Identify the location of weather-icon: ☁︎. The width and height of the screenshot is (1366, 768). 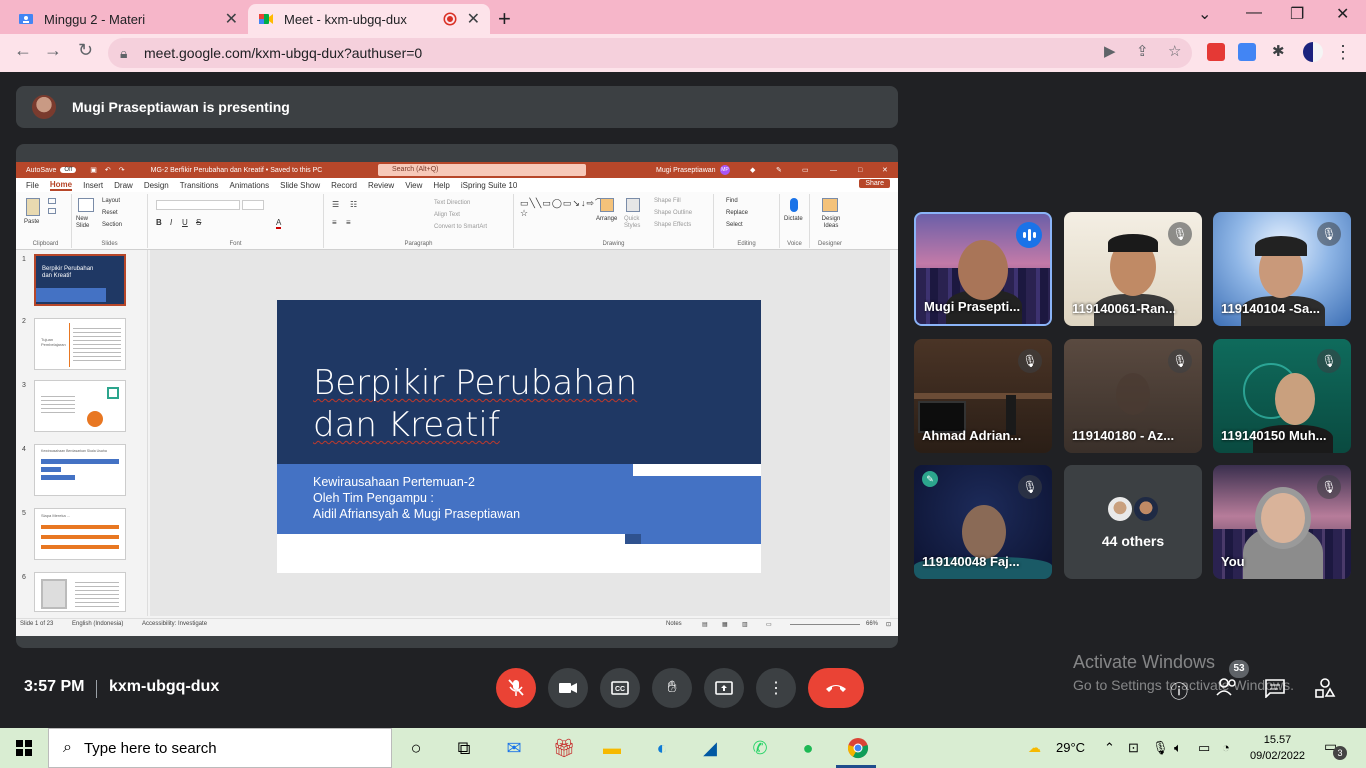
(1034, 748).